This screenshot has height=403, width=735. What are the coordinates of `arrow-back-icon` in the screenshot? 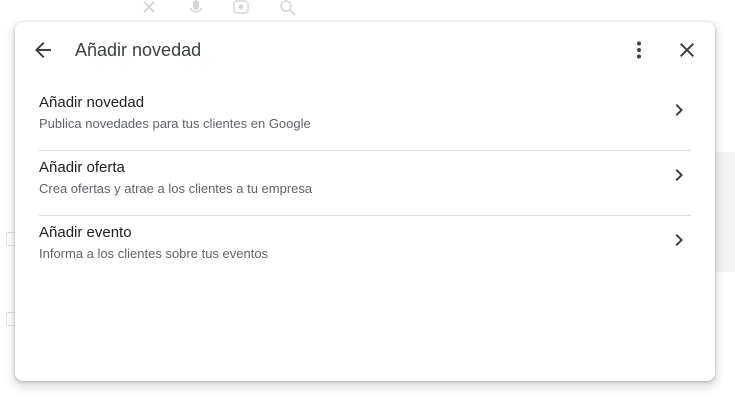 It's located at (43, 50).